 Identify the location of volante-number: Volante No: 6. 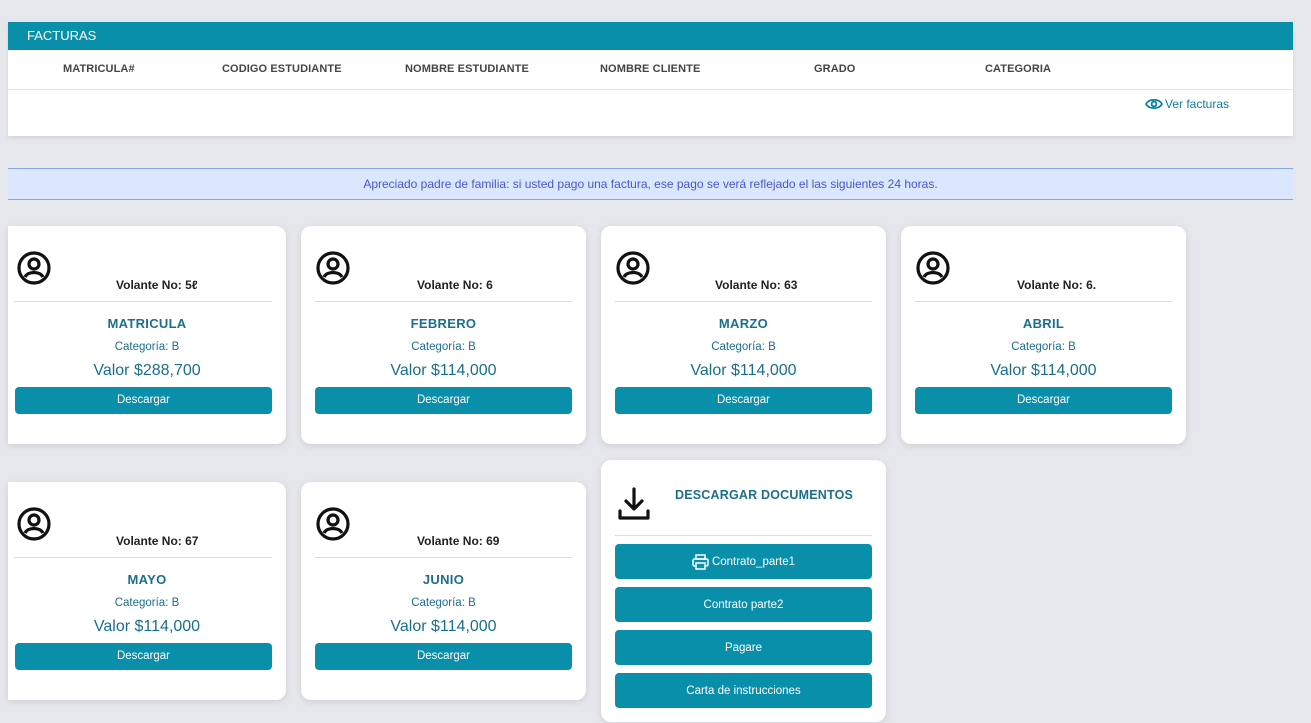
(455, 285).